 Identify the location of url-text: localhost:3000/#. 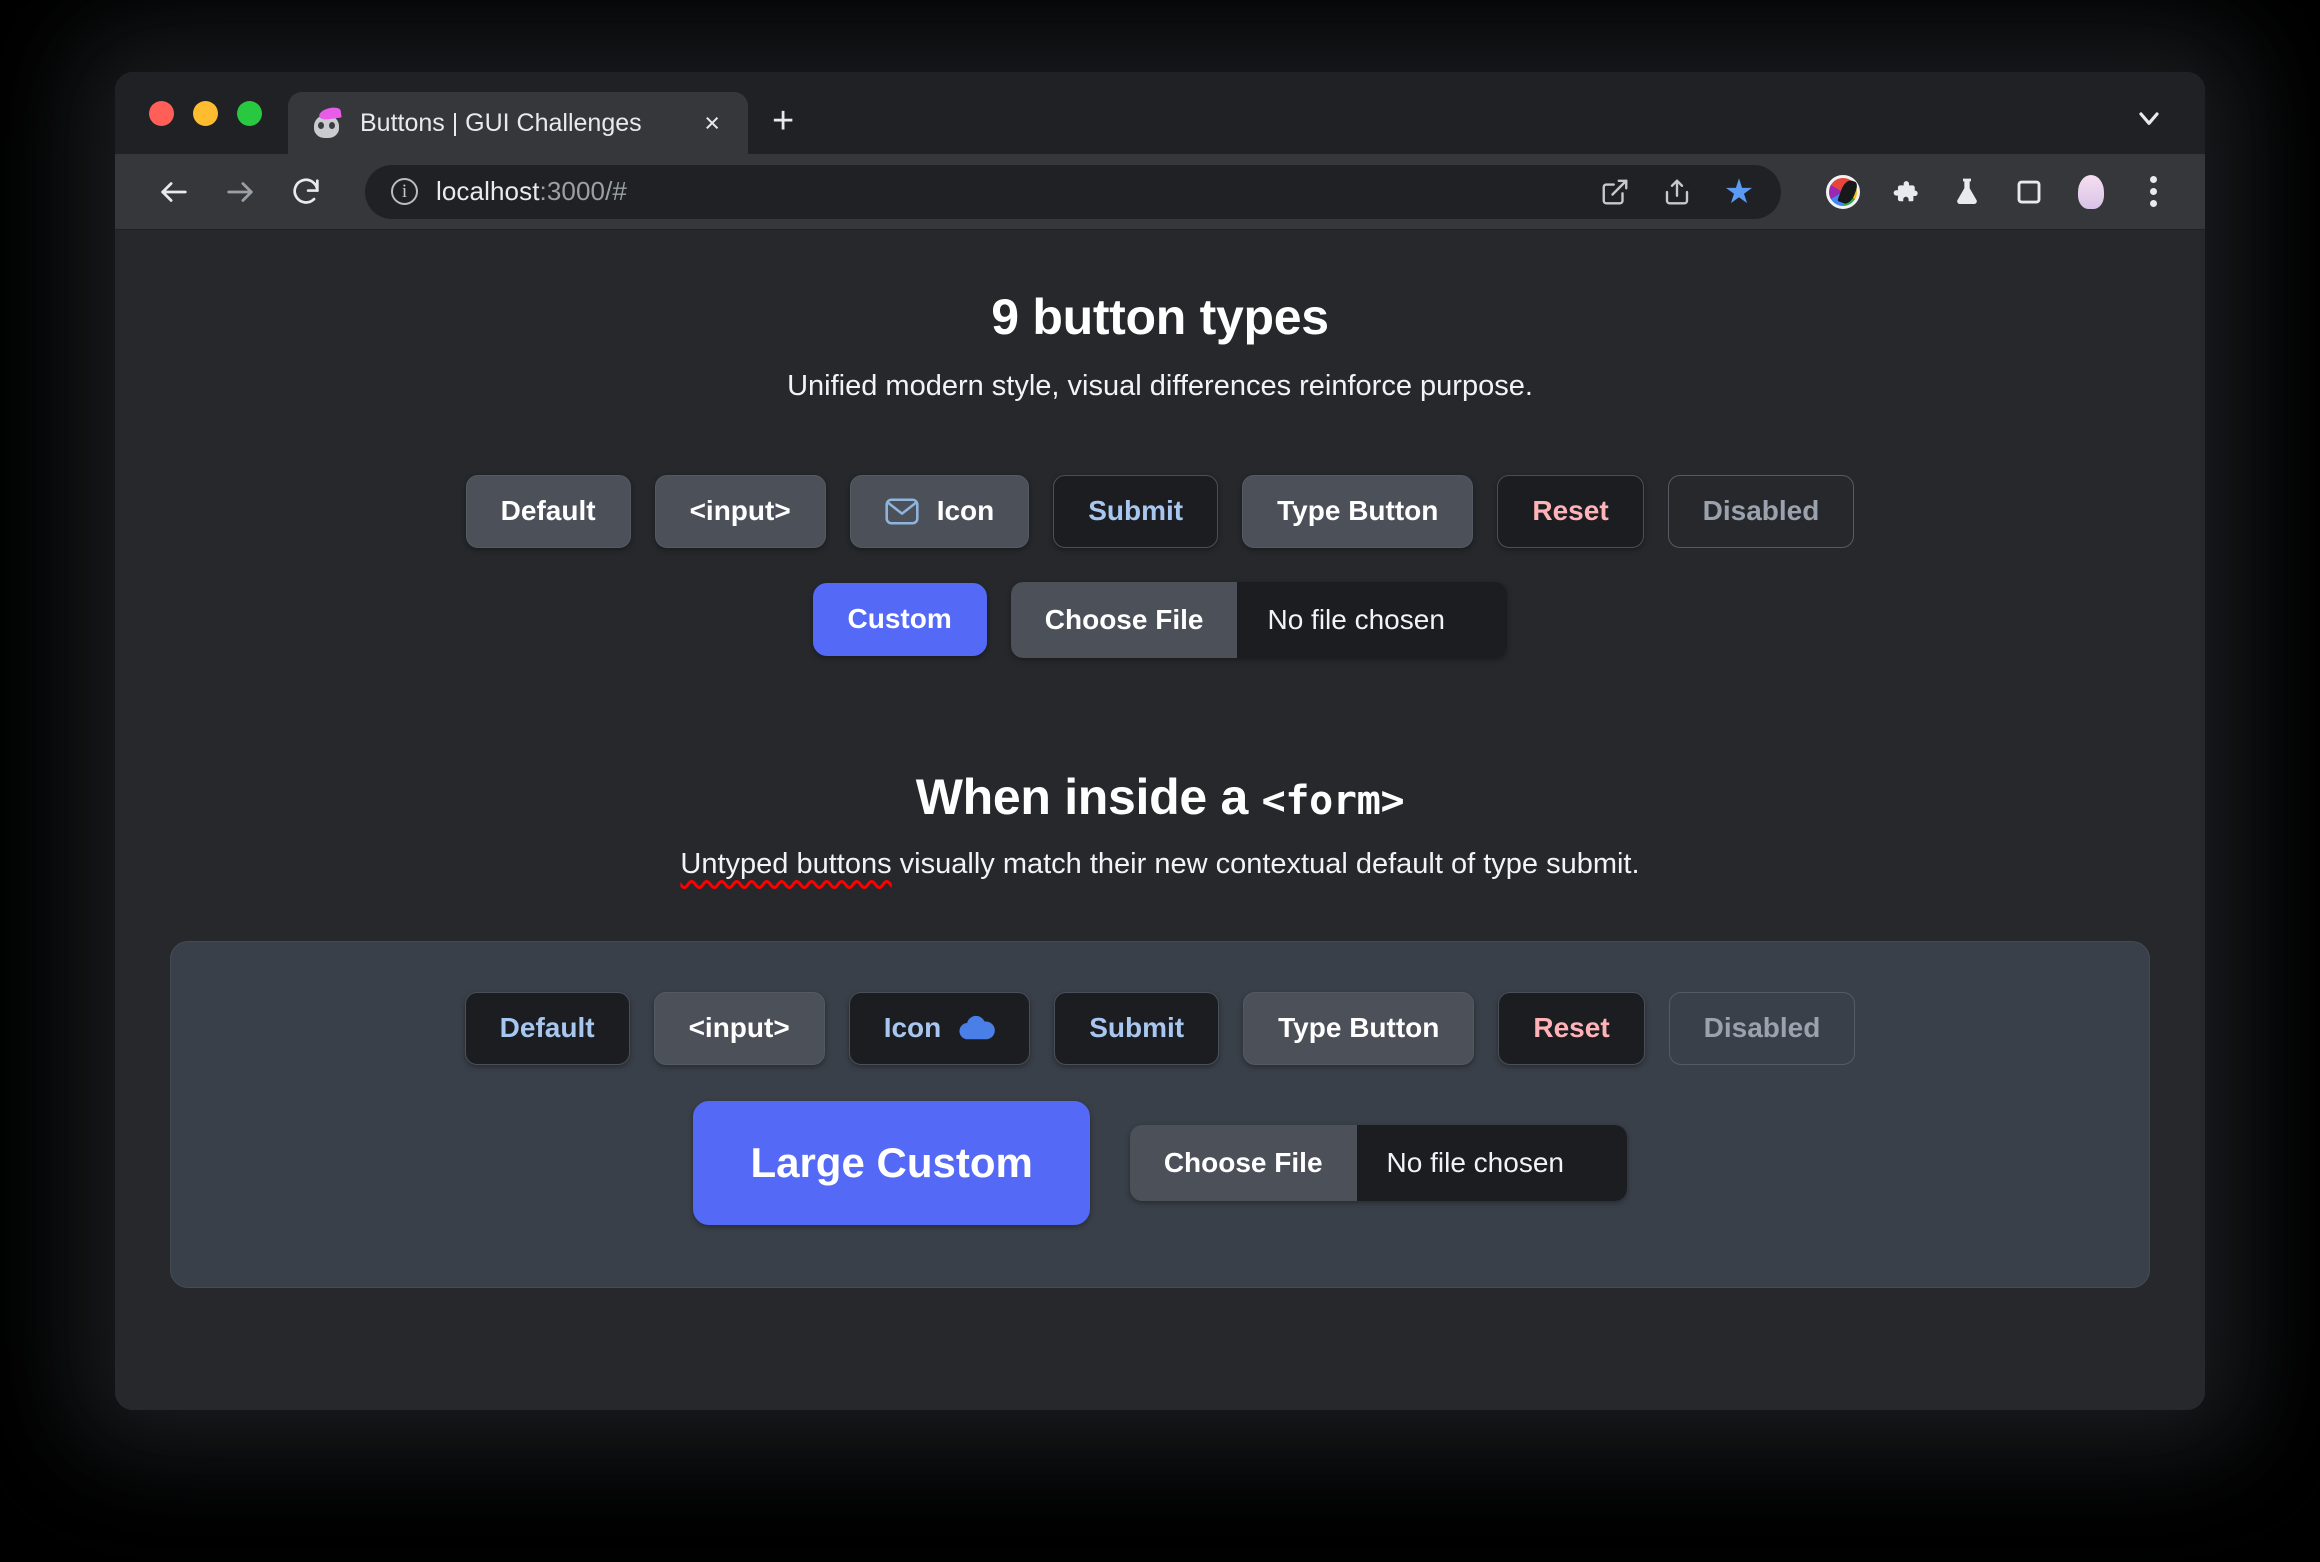
(1004, 191).